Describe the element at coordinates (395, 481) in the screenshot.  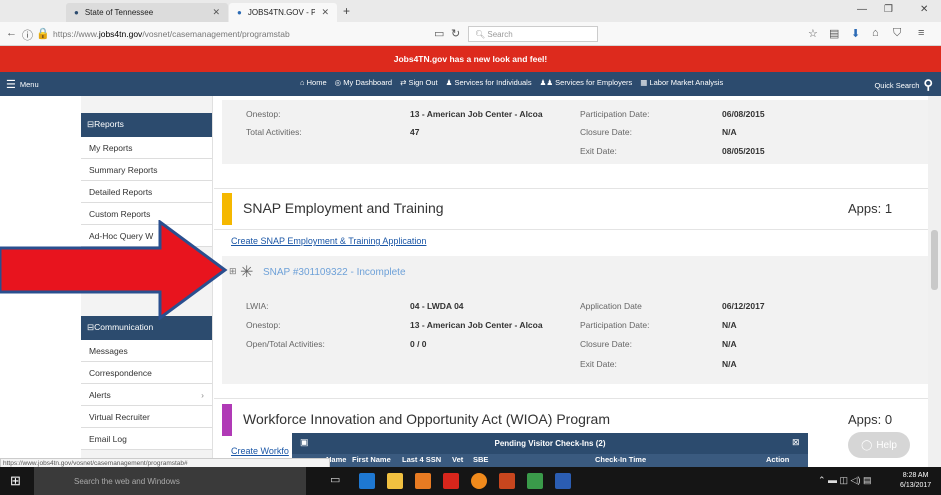
I see `file-explorer-icon` at that location.